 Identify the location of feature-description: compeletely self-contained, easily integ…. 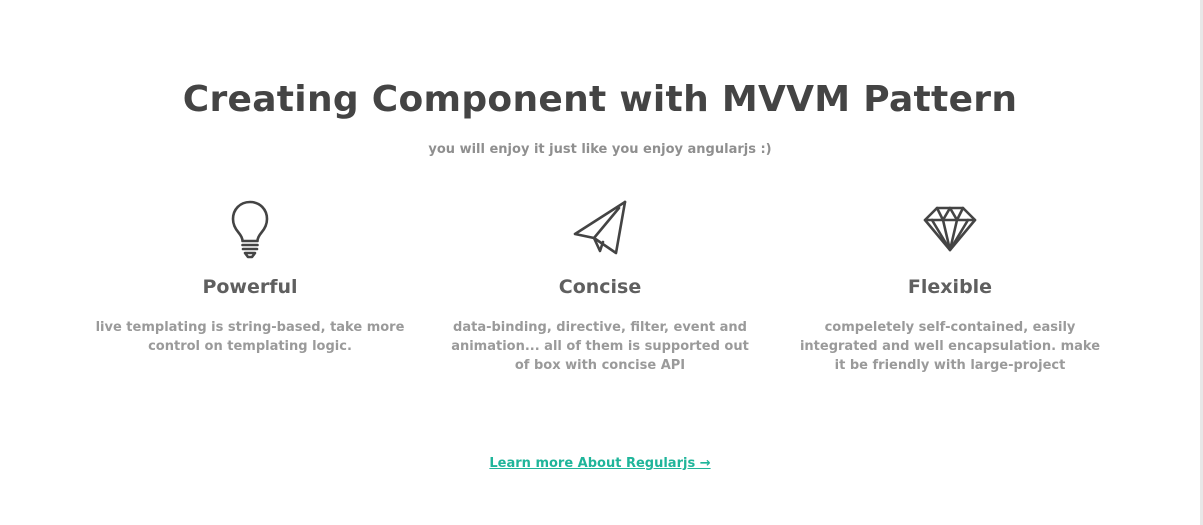
(950, 346).